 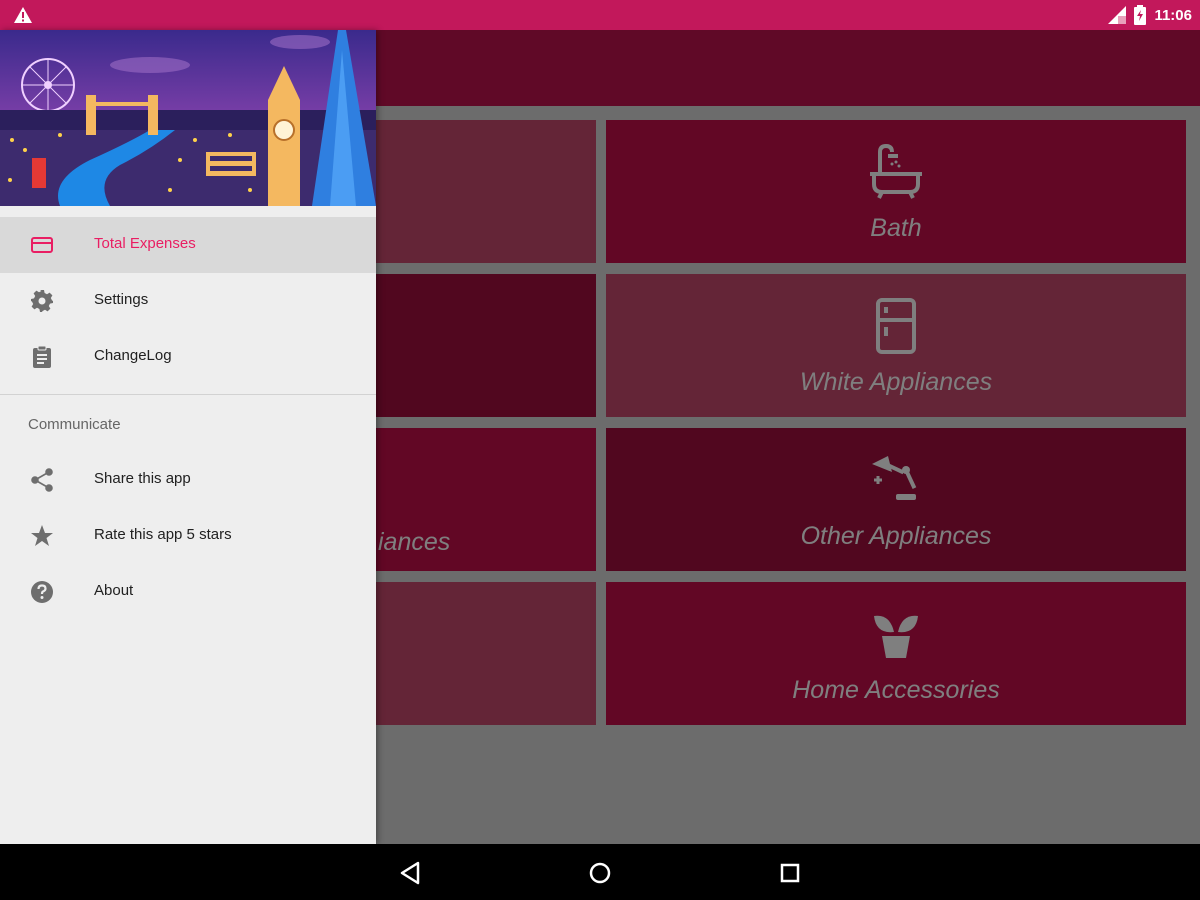 I want to click on drawer-item-total-expenses: Total Expenses, so click(x=188, y=245).